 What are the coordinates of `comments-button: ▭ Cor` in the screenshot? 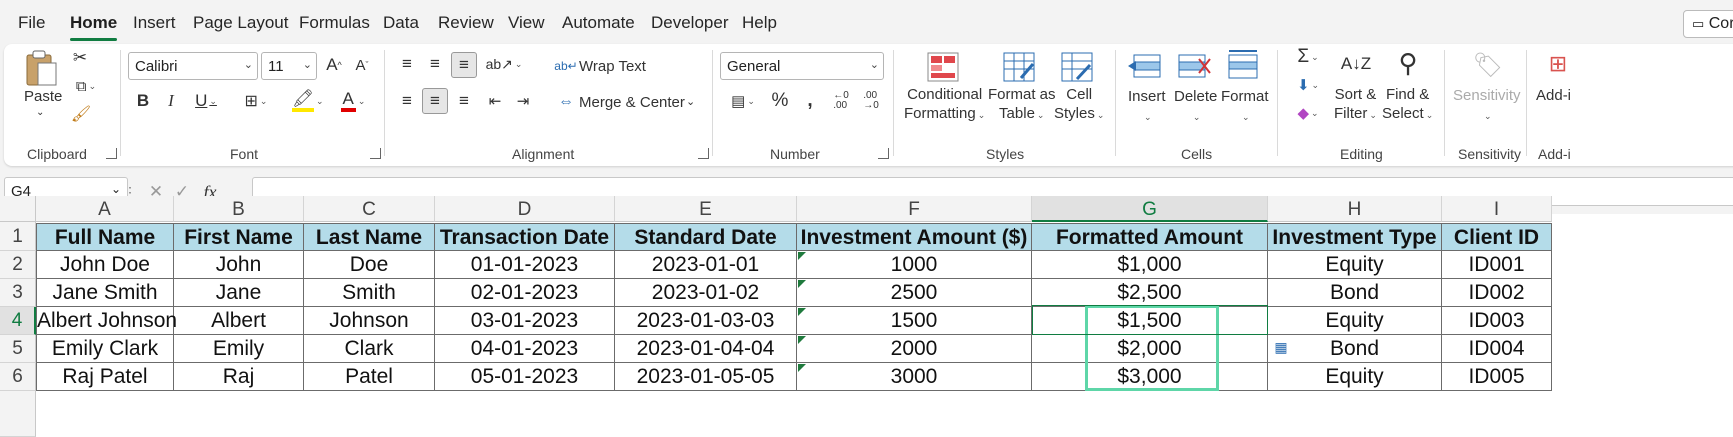 It's located at (1708, 24).